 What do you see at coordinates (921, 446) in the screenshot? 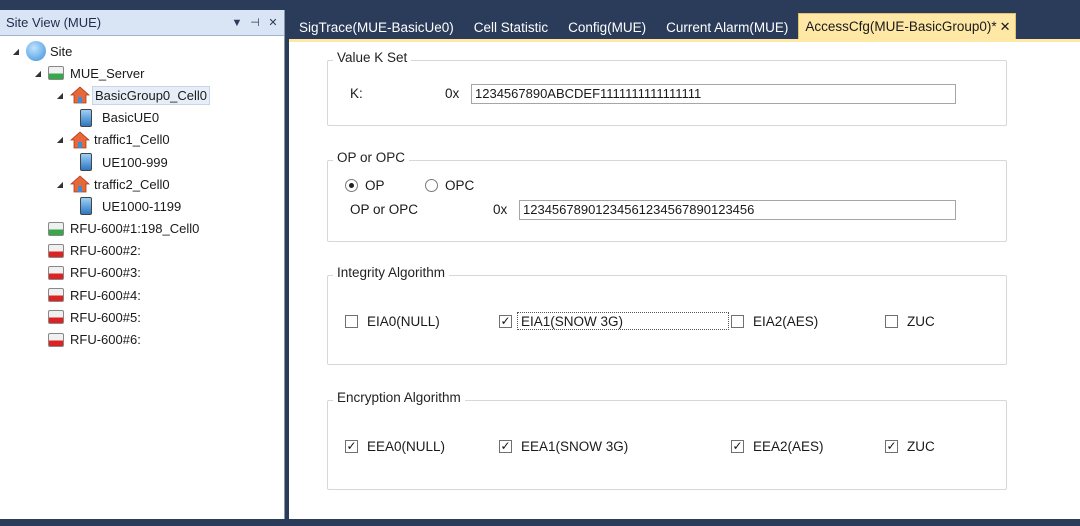
I see `encryption-option-label: ZUC` at bounding box center [921, 446].